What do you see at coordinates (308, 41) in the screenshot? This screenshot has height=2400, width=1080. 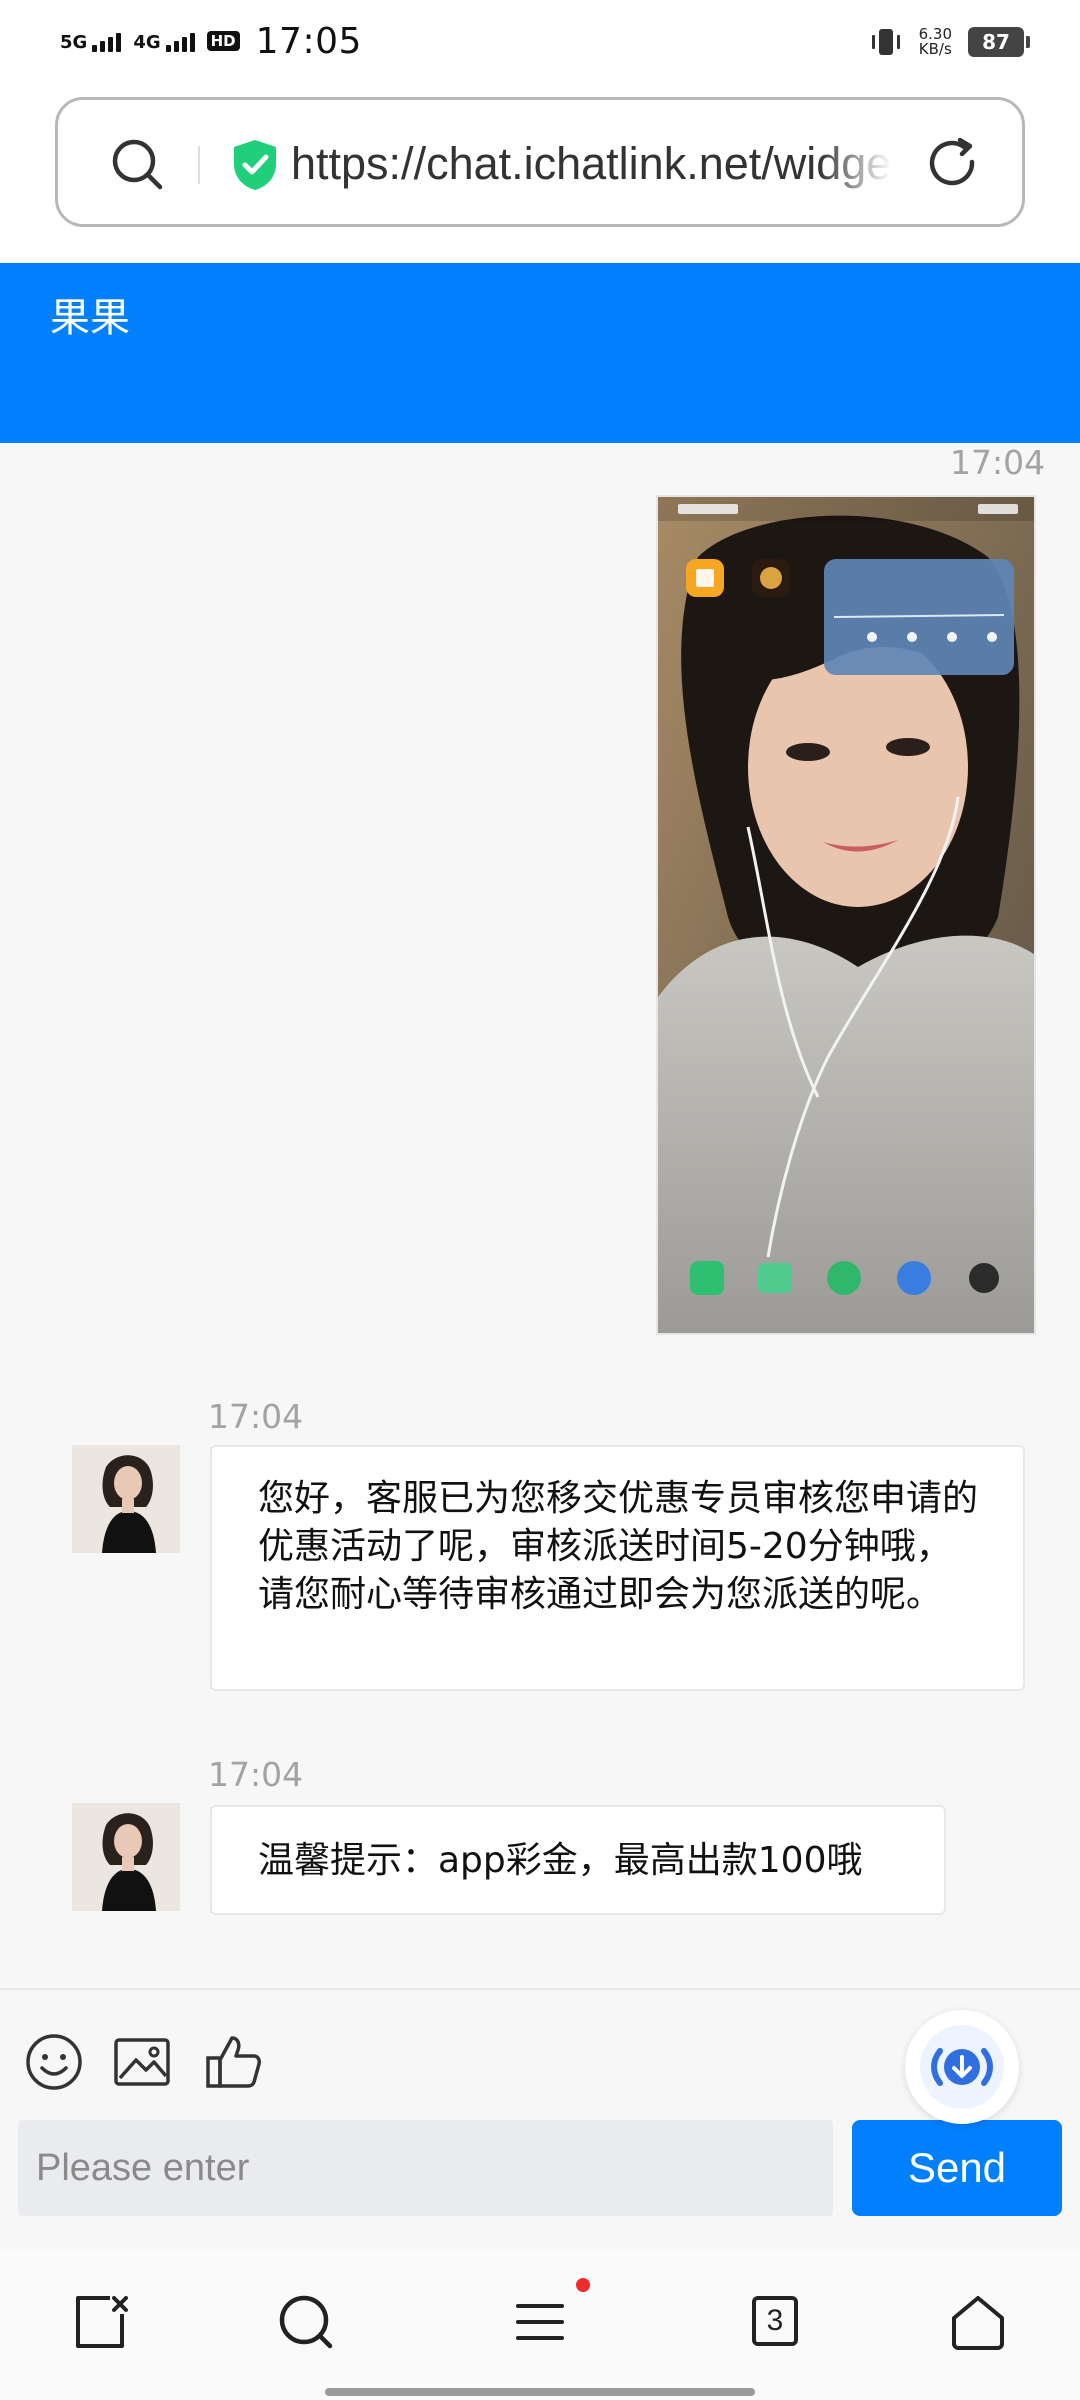 I see `status-time: 17:05` at bounding box center [308, 41].